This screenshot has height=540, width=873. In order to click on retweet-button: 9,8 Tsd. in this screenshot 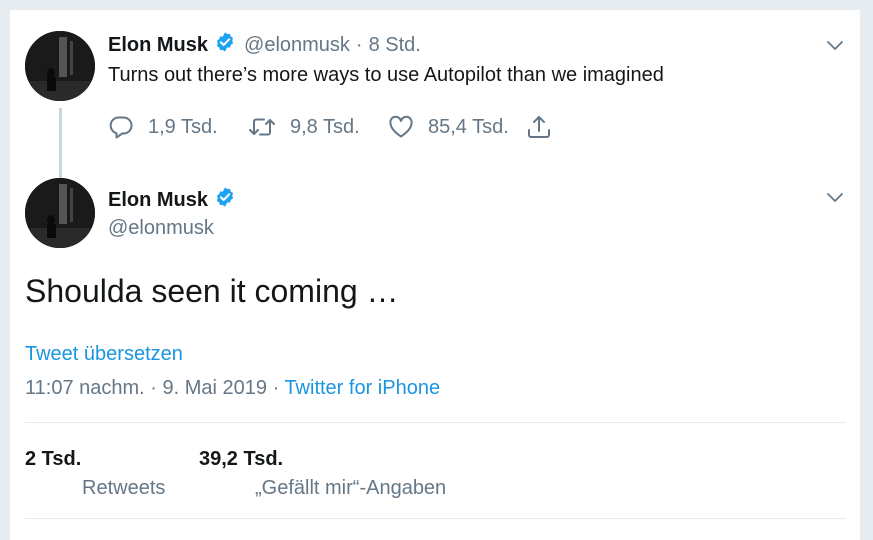, I will do `click(304, 127)`.